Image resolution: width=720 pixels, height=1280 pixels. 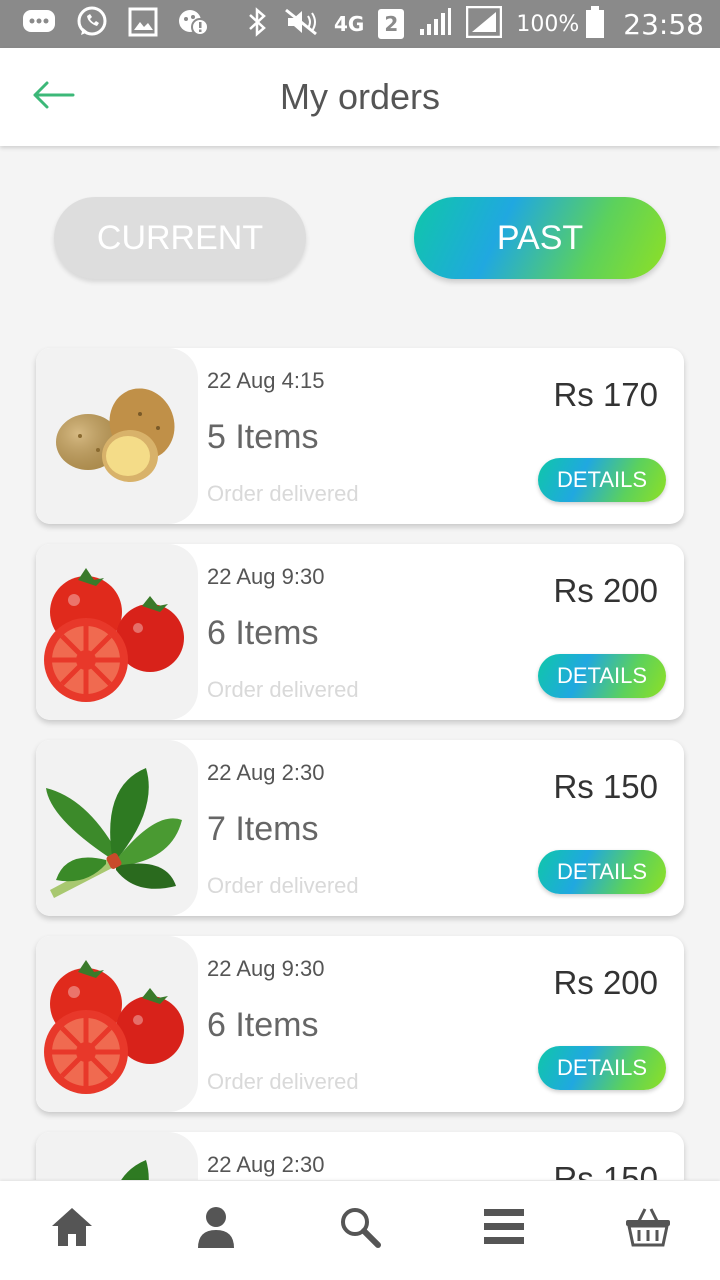 I want to click on gallery-icon, so click(x=143, y=24).